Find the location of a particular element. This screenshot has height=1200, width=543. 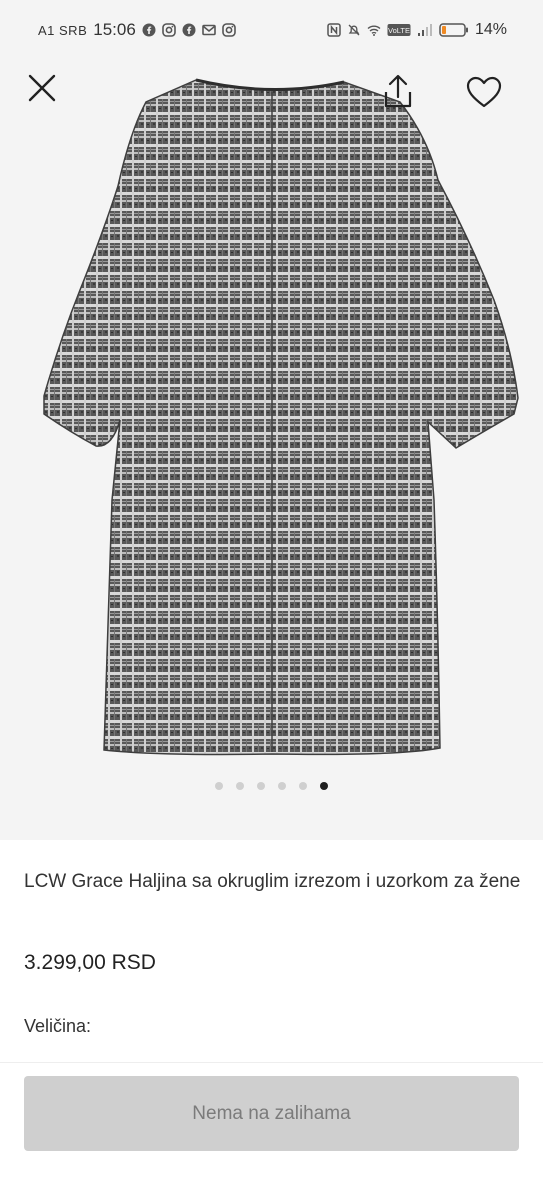

volte-icon: VoLTE is located at coordinates (399, 30).